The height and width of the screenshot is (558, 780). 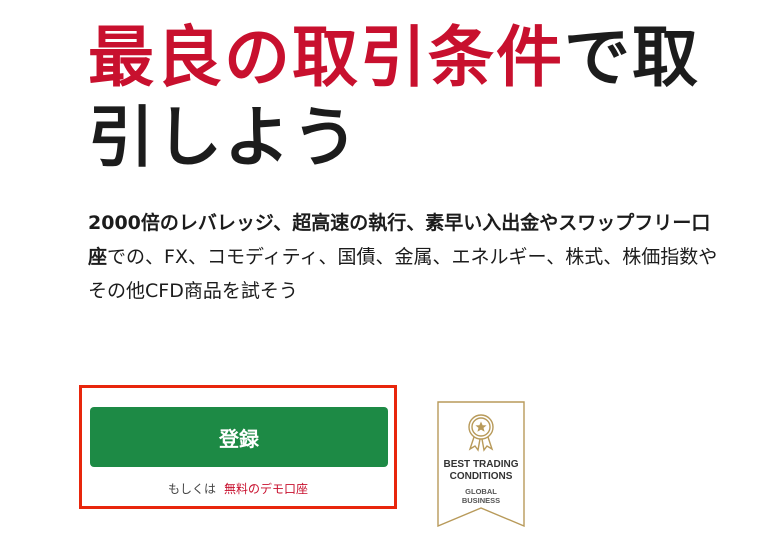 What do you see at coordinates (481, 470) in the screenshot?
I see `award-title: BEST TRADING CONDITIONS` at bounding box center [481, 470].